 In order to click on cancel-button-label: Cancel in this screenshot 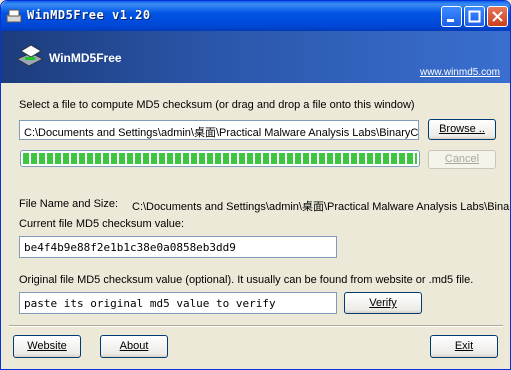, I will do `click(462, 159)`.